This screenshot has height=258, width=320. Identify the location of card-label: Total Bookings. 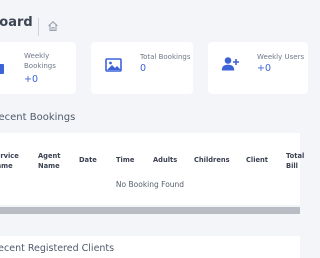
(165, 57).